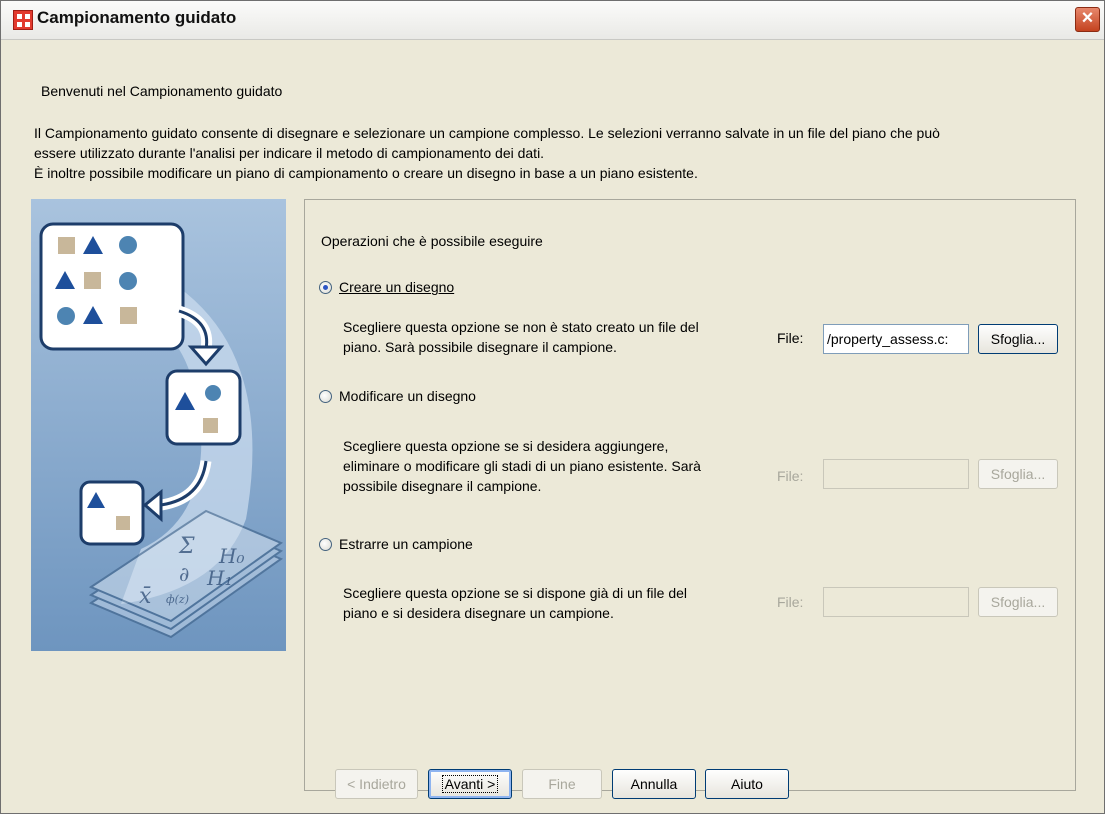 The image size is (1105, 814). I want to click on close-icon: ×, so click(1087, 18).